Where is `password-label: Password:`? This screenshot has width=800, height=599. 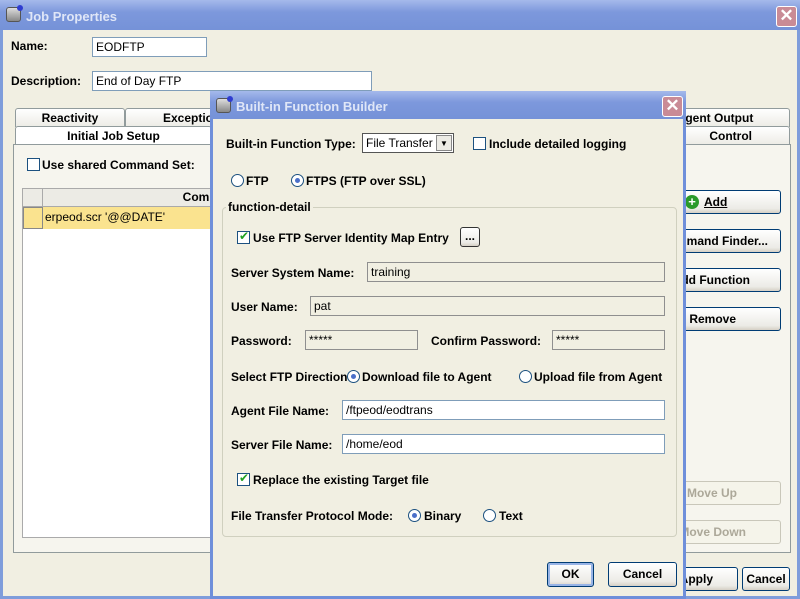 password-label: Password: is located at coordinates (261, 341).